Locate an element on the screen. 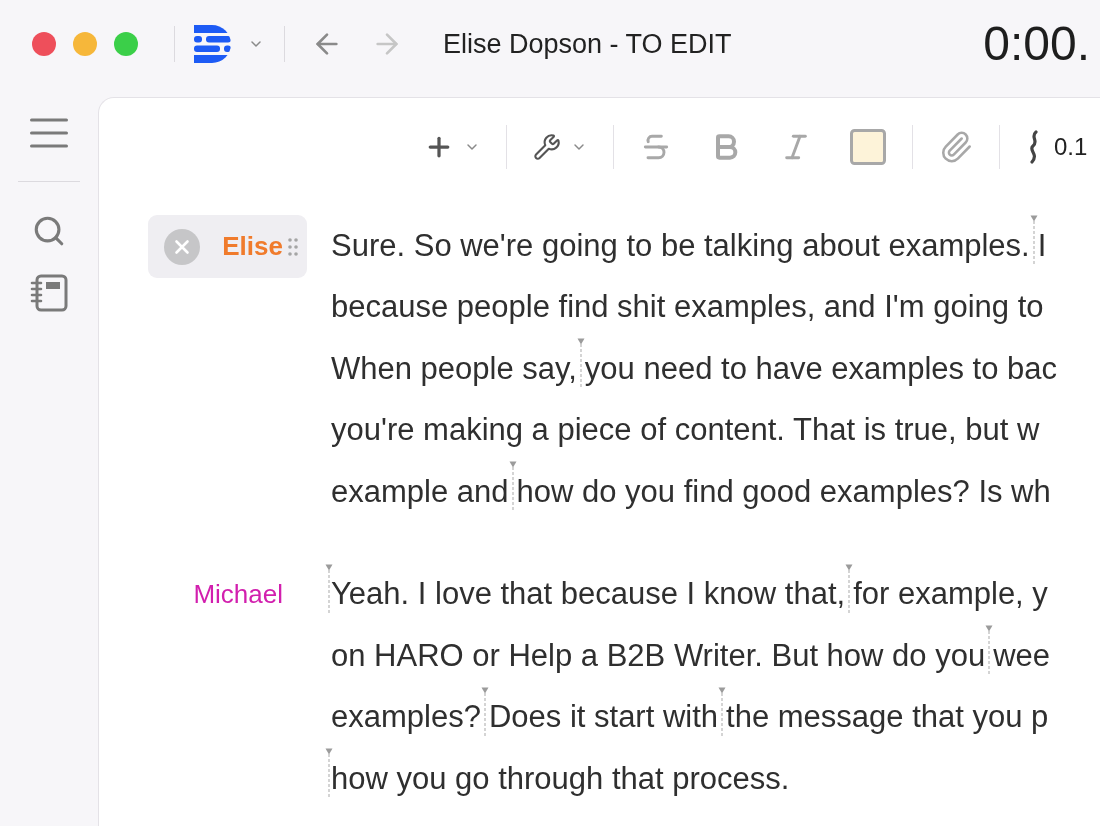 The image size is (1100, 826). transcript-text: wee is located at coordinates (1022, 655).